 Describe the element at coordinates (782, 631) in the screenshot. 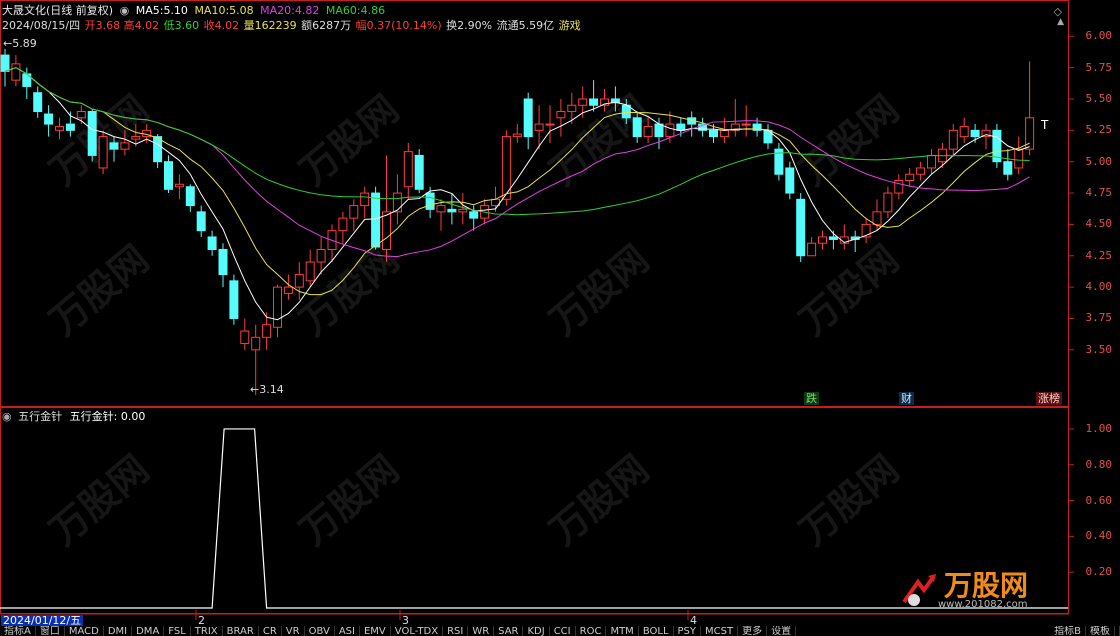

I see `indicator-tab: 设置` at that location.